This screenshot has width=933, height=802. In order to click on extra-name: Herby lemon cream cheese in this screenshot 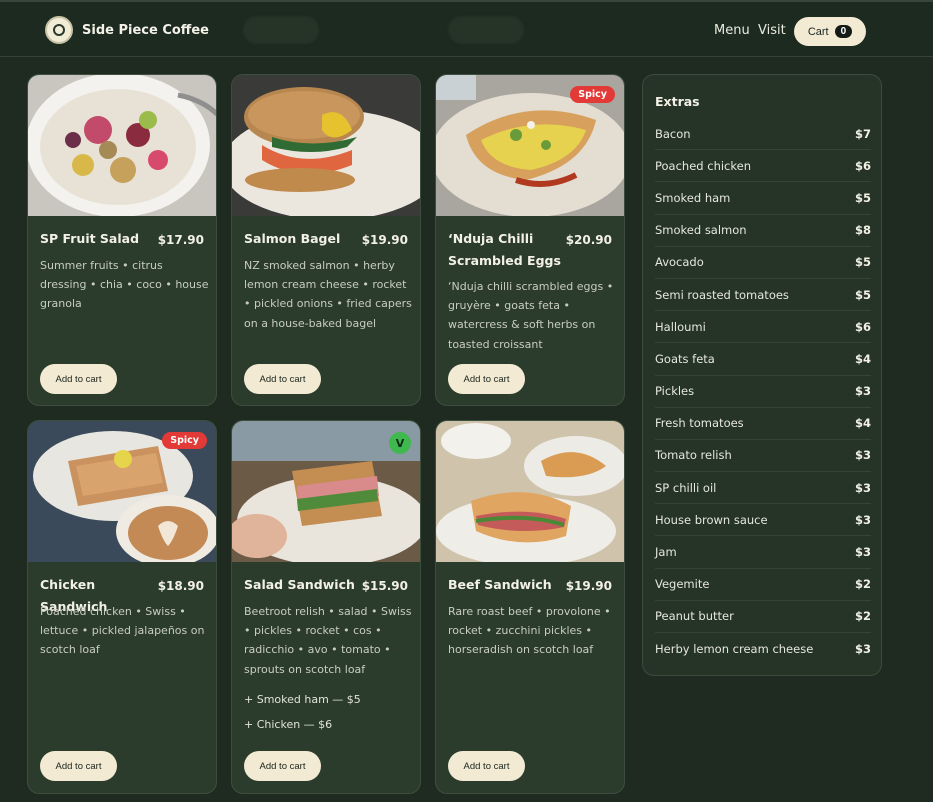, I will do `click(734, 649)`.